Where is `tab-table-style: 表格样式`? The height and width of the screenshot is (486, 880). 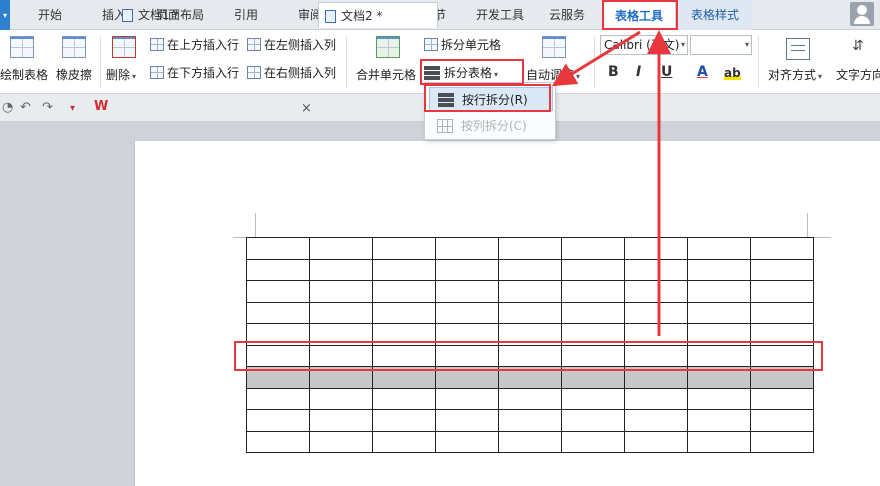 tab-table-style: 表格样式 is located at coordinates (715, 15).